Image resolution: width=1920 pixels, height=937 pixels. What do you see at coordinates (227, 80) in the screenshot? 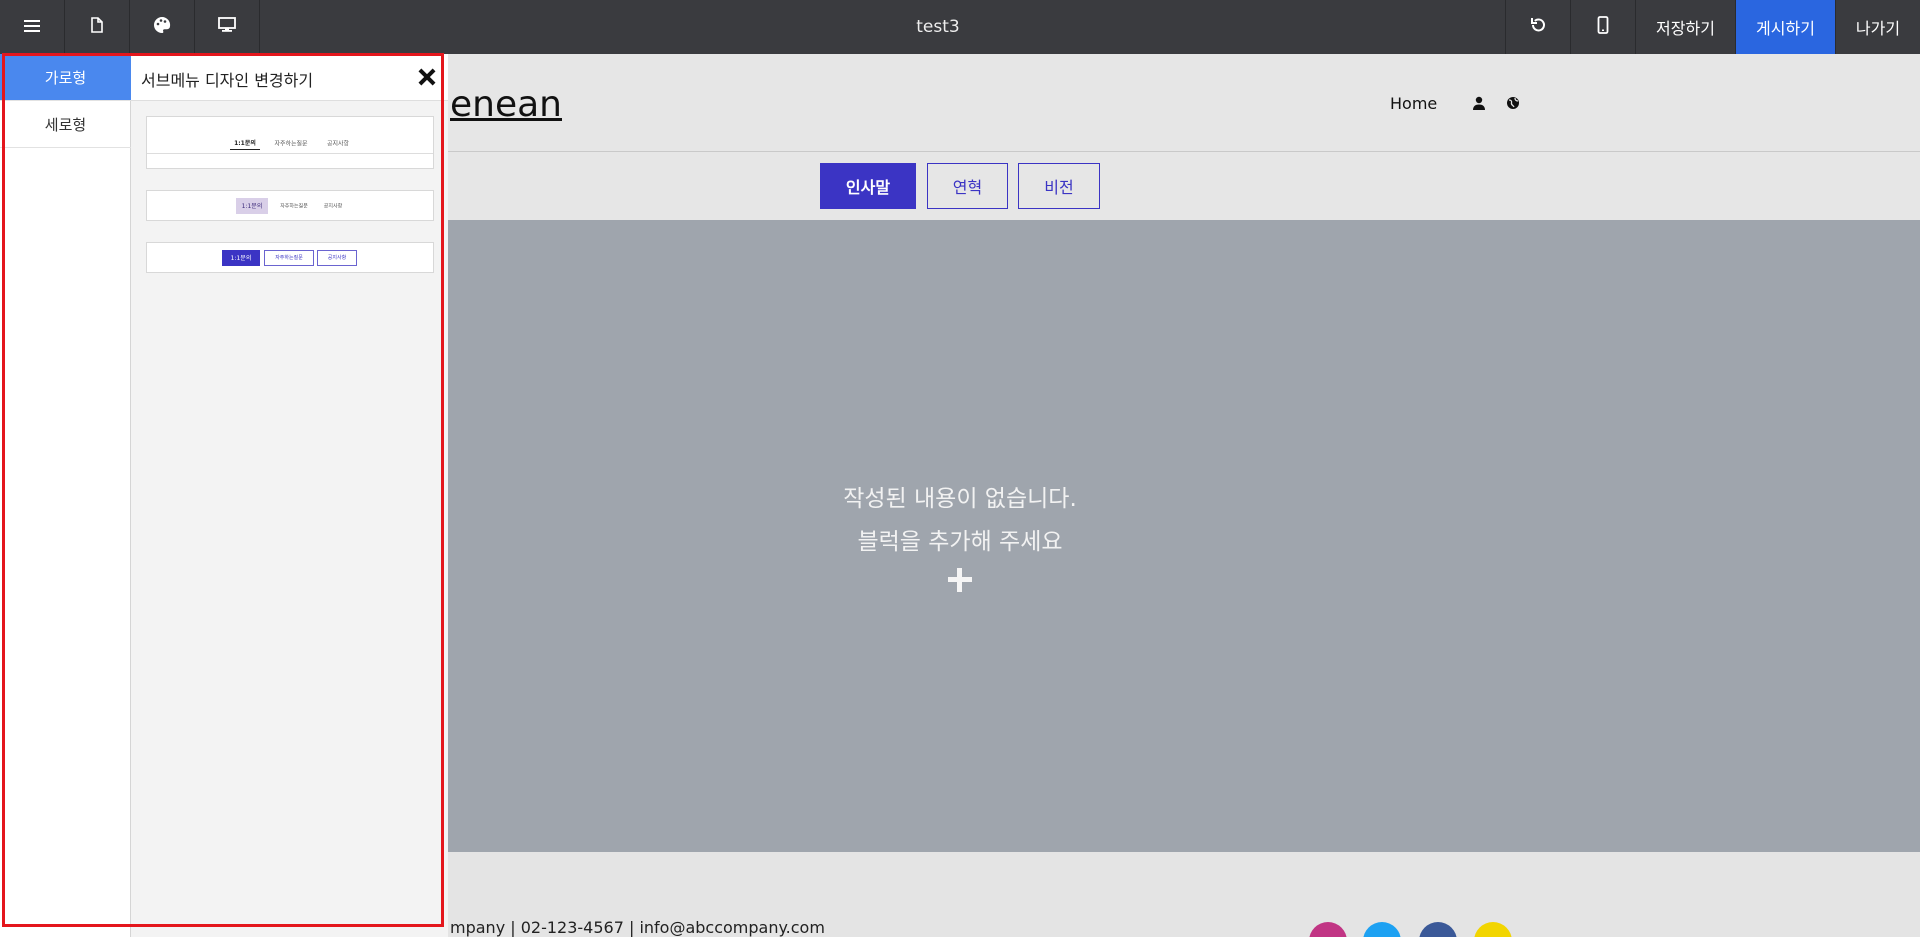
I see `panel-title: 서브메뉴 디자인 변경하기` at bounding box center [227, 80].